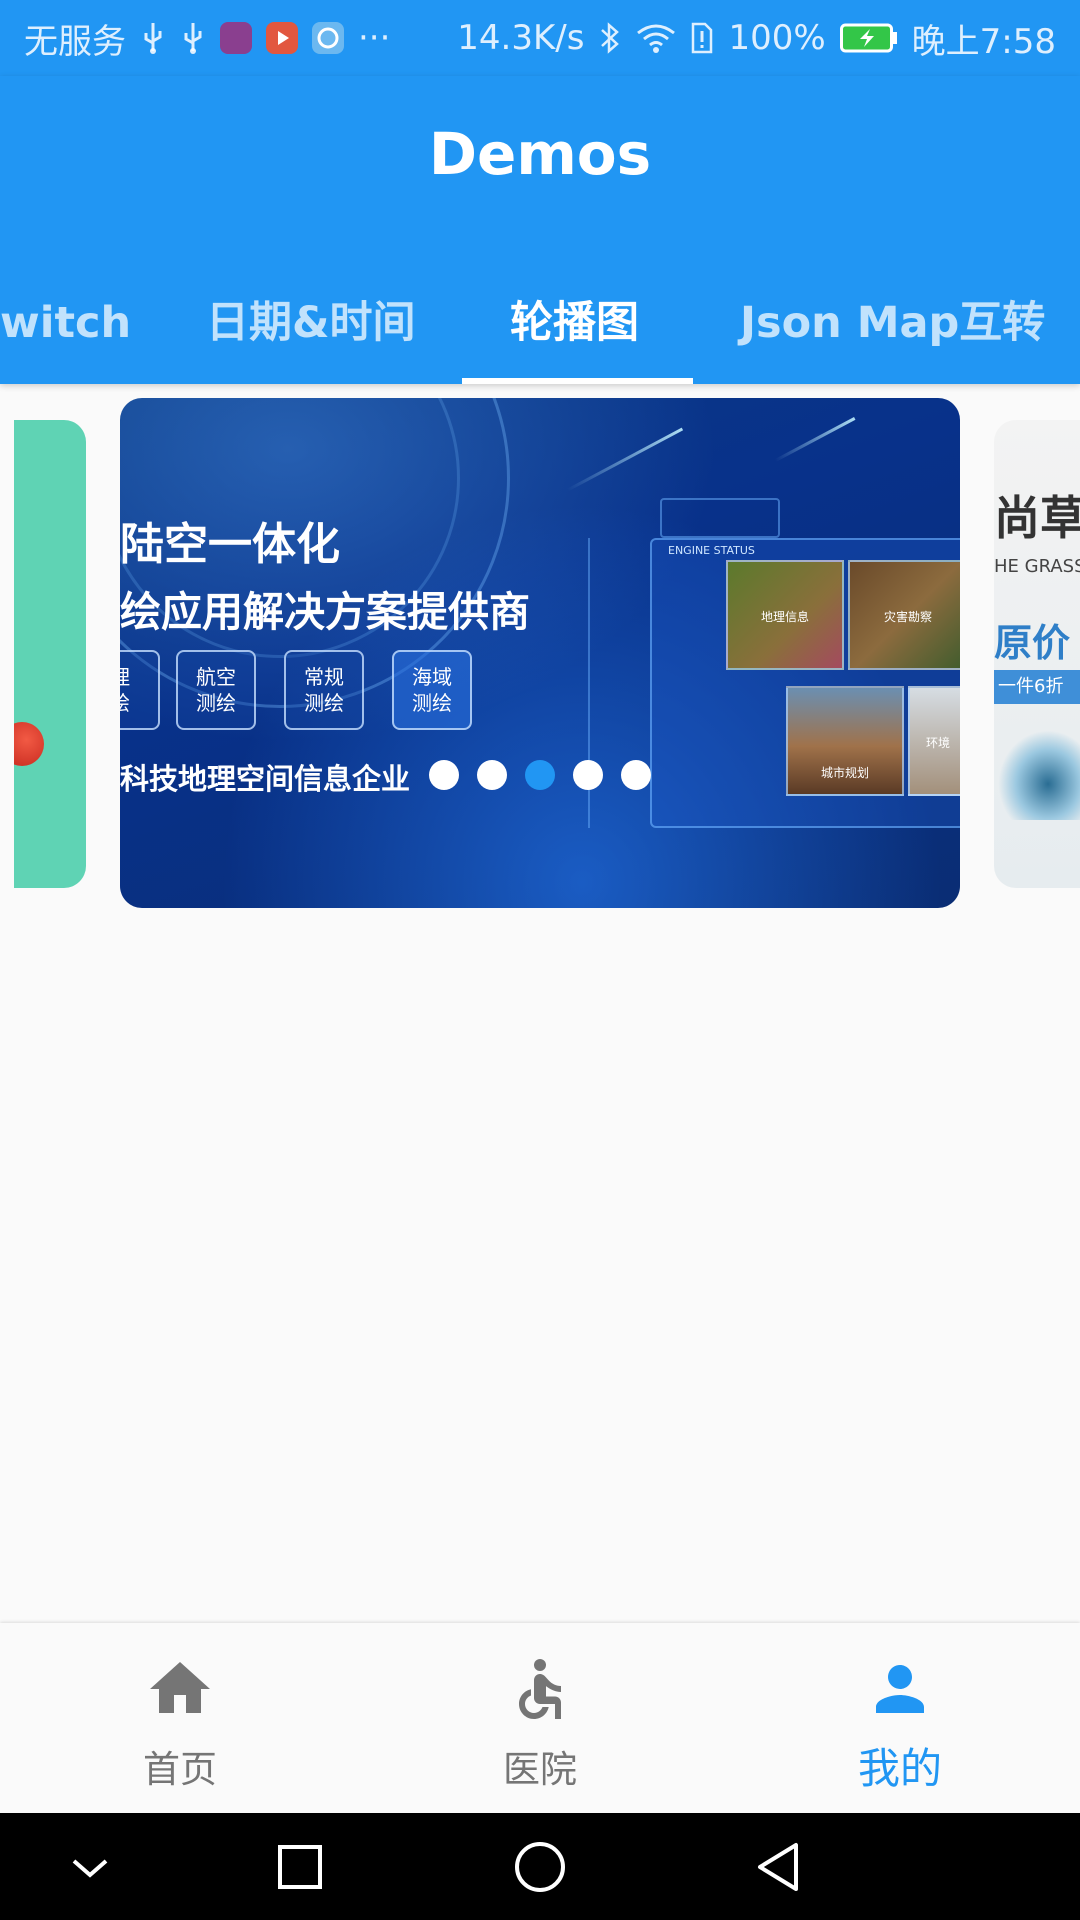  I want to click on app-notification-icon, so click(236, 38).